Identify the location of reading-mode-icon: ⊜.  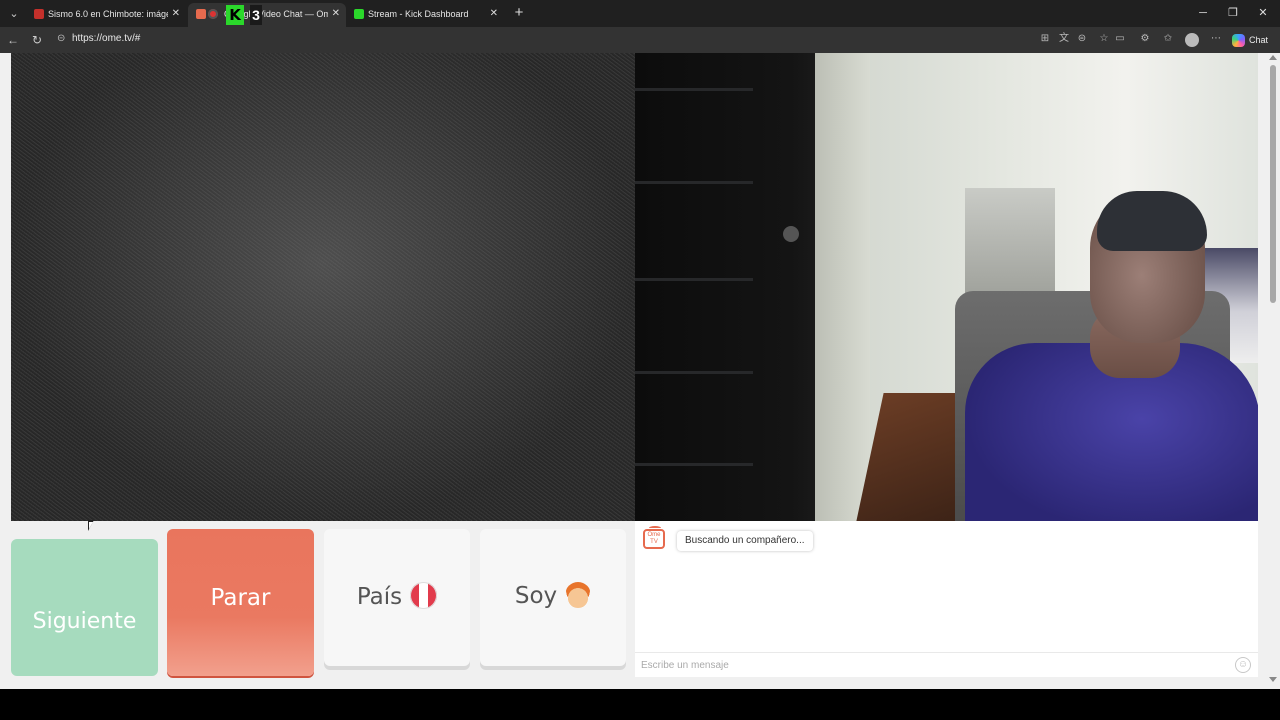
(1082, 39).